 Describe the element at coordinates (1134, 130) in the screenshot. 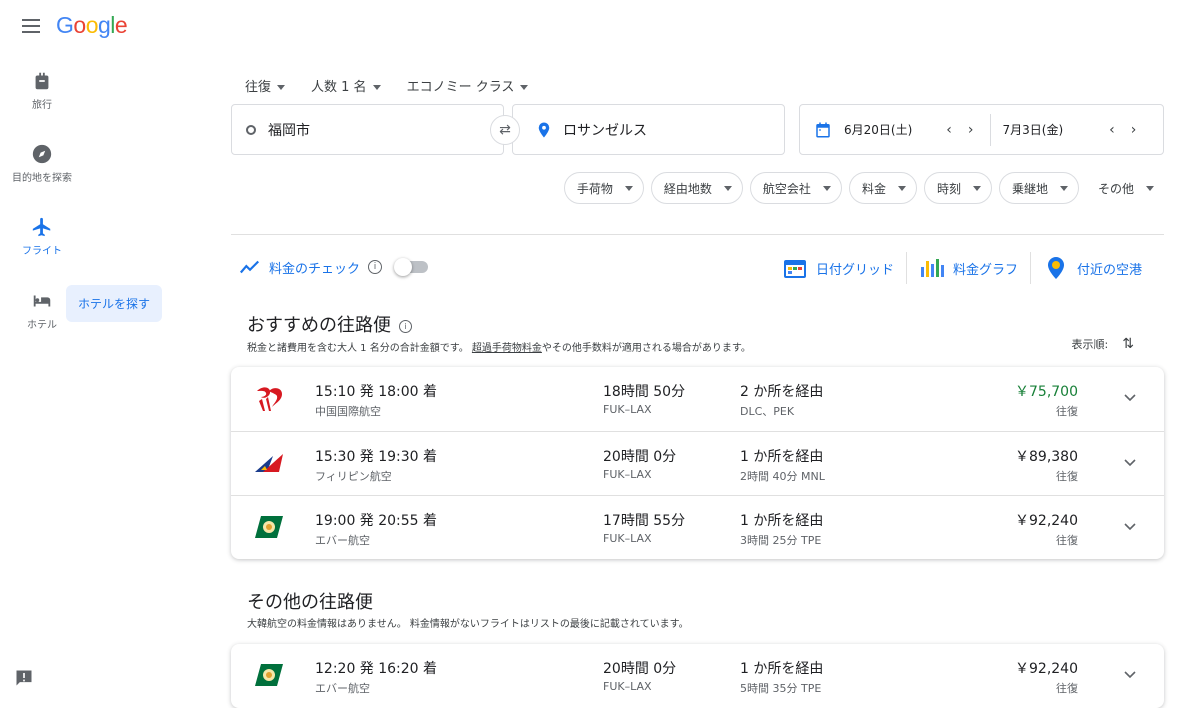

I see `return-next-icon: ›` at that location.